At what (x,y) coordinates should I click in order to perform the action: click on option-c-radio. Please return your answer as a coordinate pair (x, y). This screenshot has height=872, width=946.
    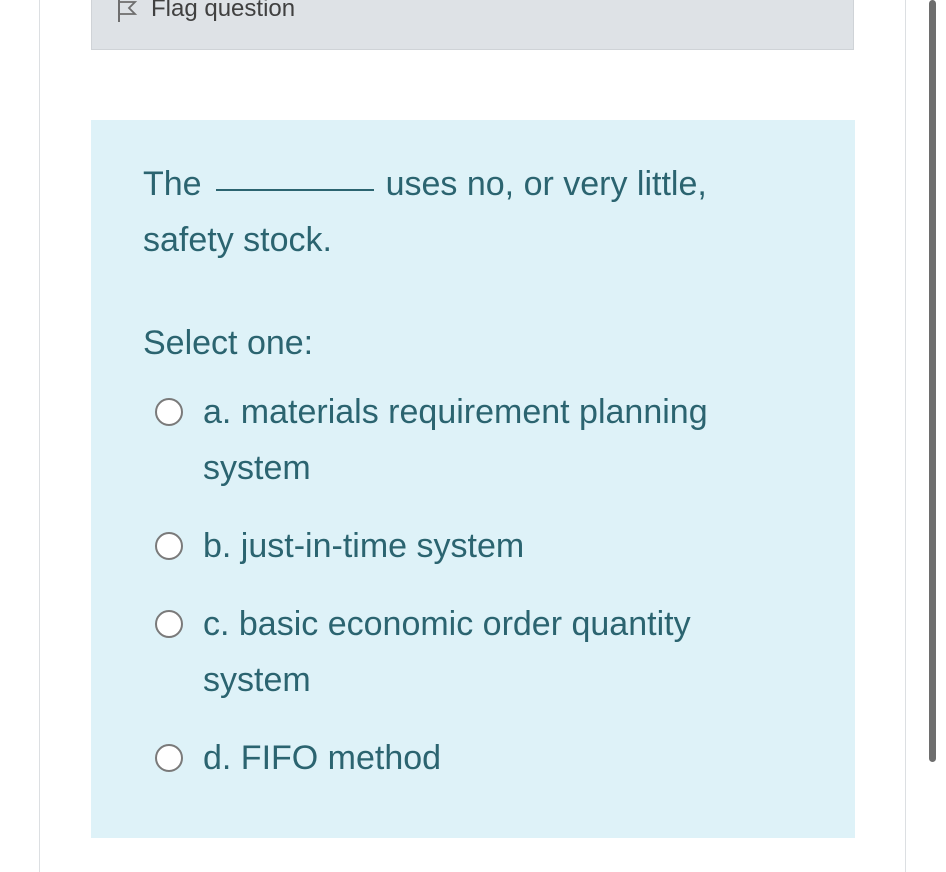
    Looking at the image, I should click on (169, 624).